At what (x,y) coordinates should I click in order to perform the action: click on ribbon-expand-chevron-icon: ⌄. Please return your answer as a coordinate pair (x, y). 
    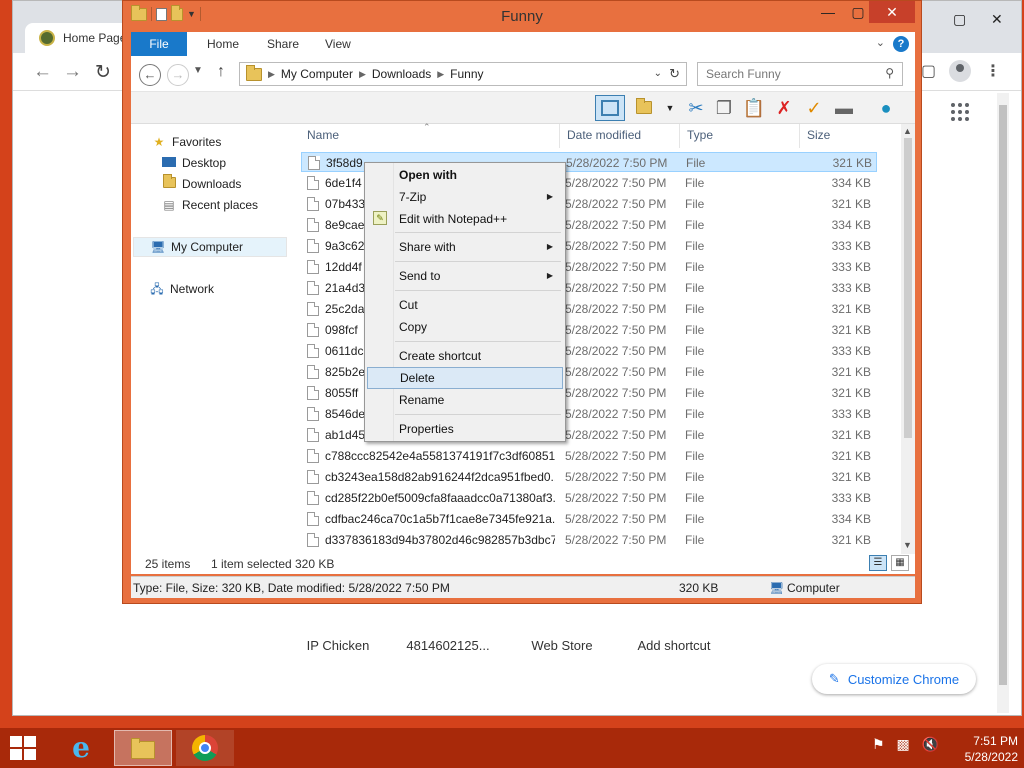
    Looking at the image, I should click on (880, 42).